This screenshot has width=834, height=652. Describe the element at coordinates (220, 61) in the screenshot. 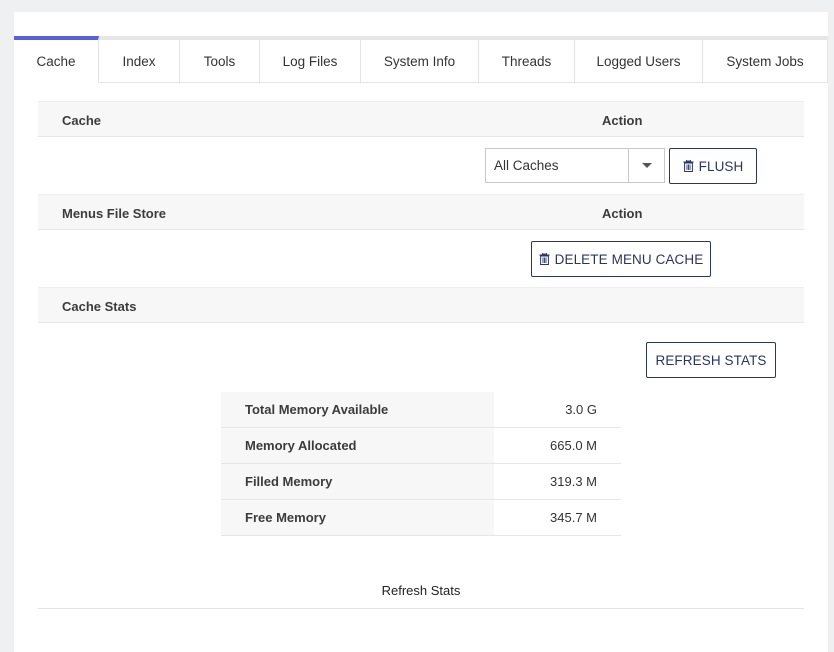

I see `tab-tools: Tools` at that location.